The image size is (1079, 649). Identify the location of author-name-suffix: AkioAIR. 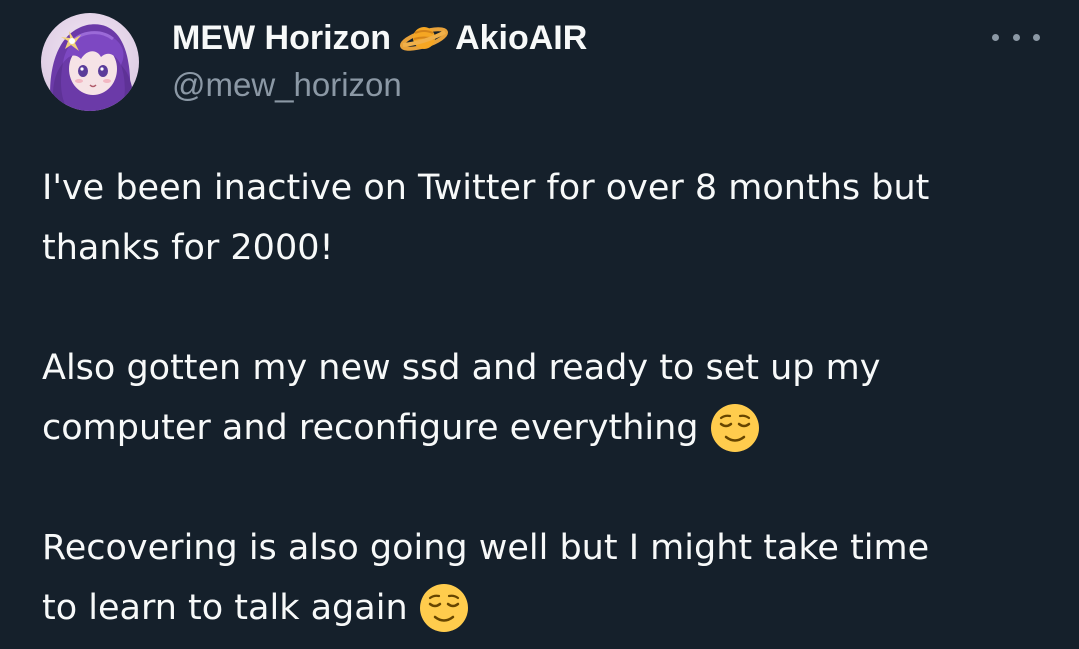
(521, 38).